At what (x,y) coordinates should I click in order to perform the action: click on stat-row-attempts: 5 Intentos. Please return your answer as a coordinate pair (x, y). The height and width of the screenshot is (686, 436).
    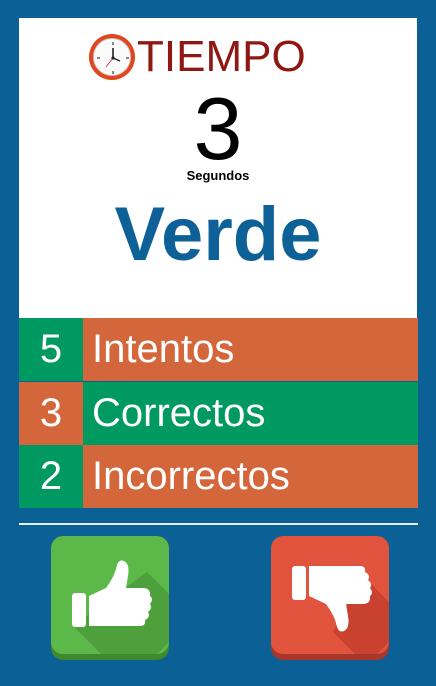
    Looking at the image, I should click on (218, 349).